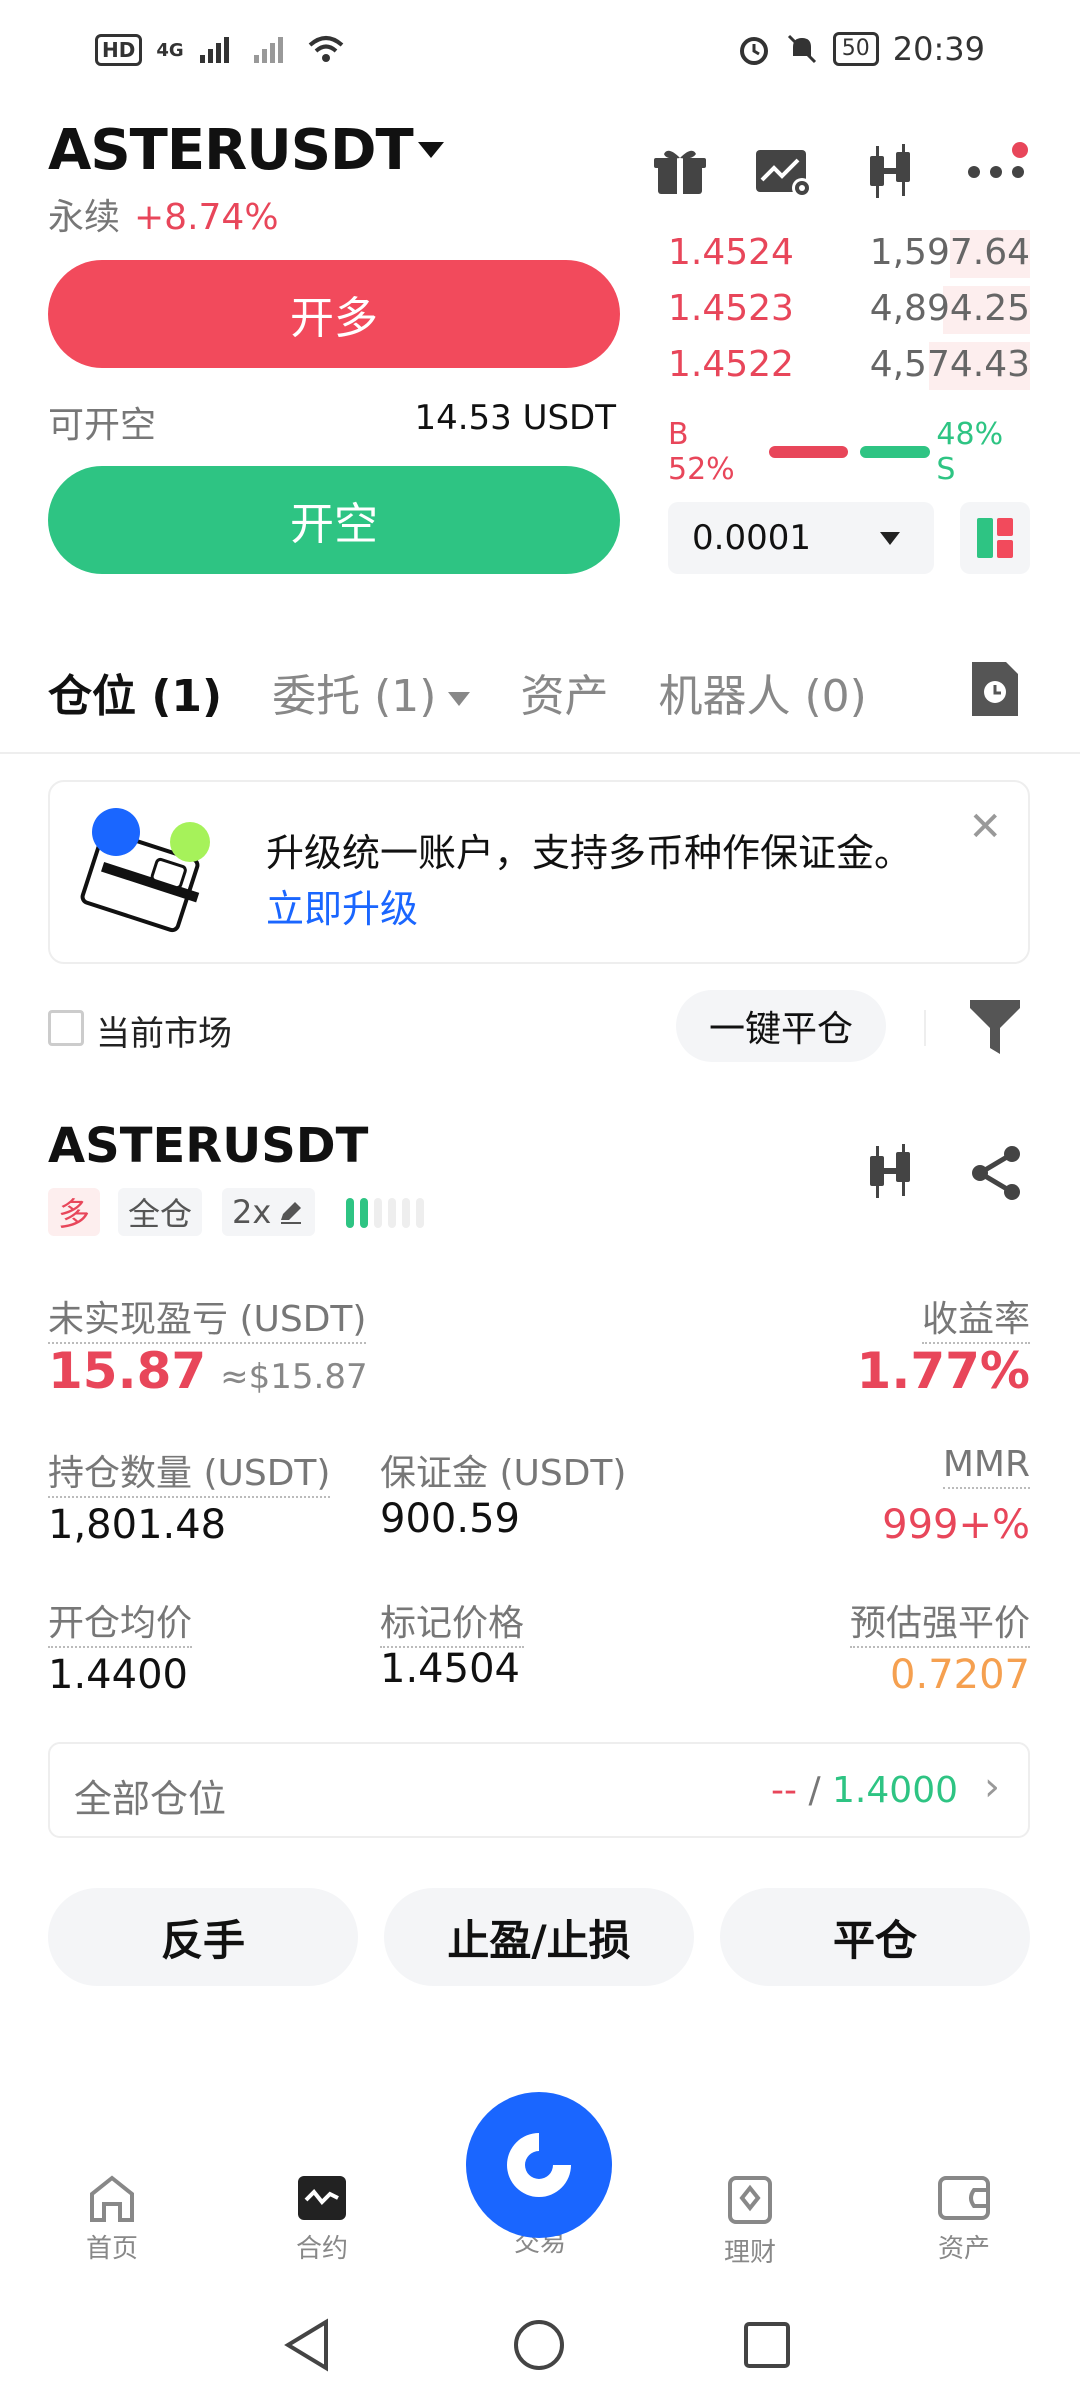 This screenshot has width=1080, height=2400. I want to click on back-icon, so click(307, 2345).